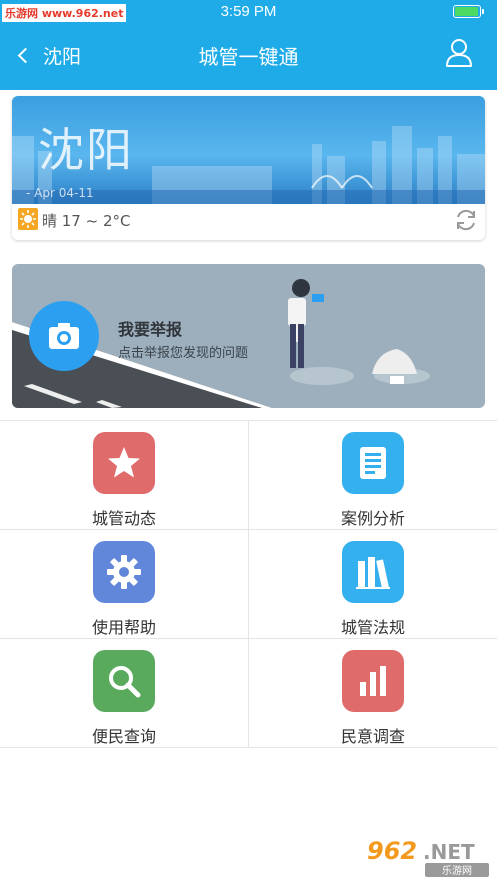  Describe the element at coordinates (373, 681) in the screenshot. I see `bar-chart-icon` at that location.